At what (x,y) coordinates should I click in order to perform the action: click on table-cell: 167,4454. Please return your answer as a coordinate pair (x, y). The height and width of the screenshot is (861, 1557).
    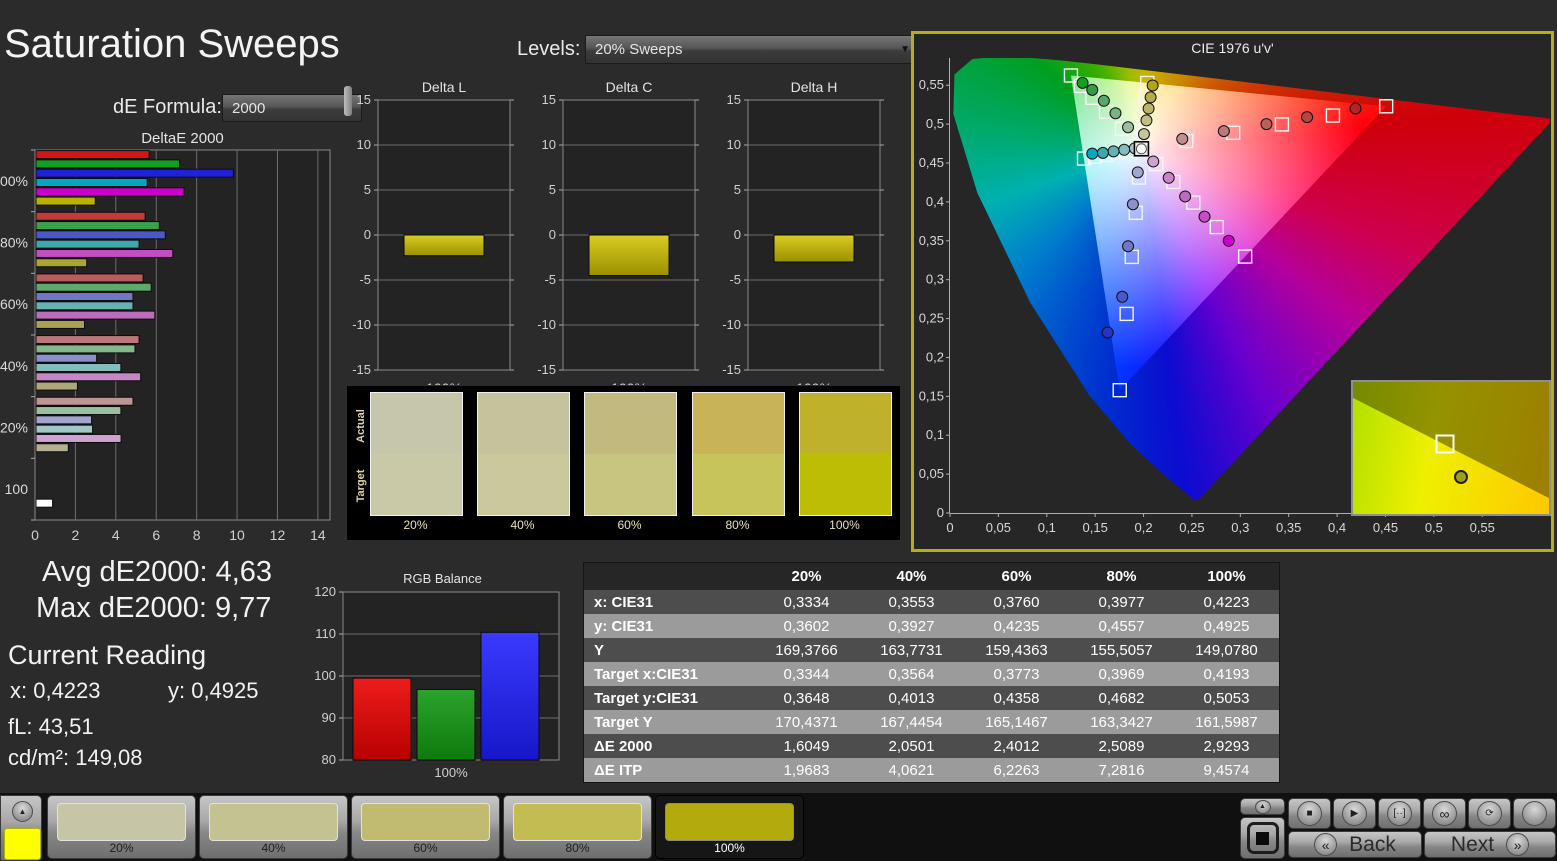
    Looking at the image, I should click on (911, 722).